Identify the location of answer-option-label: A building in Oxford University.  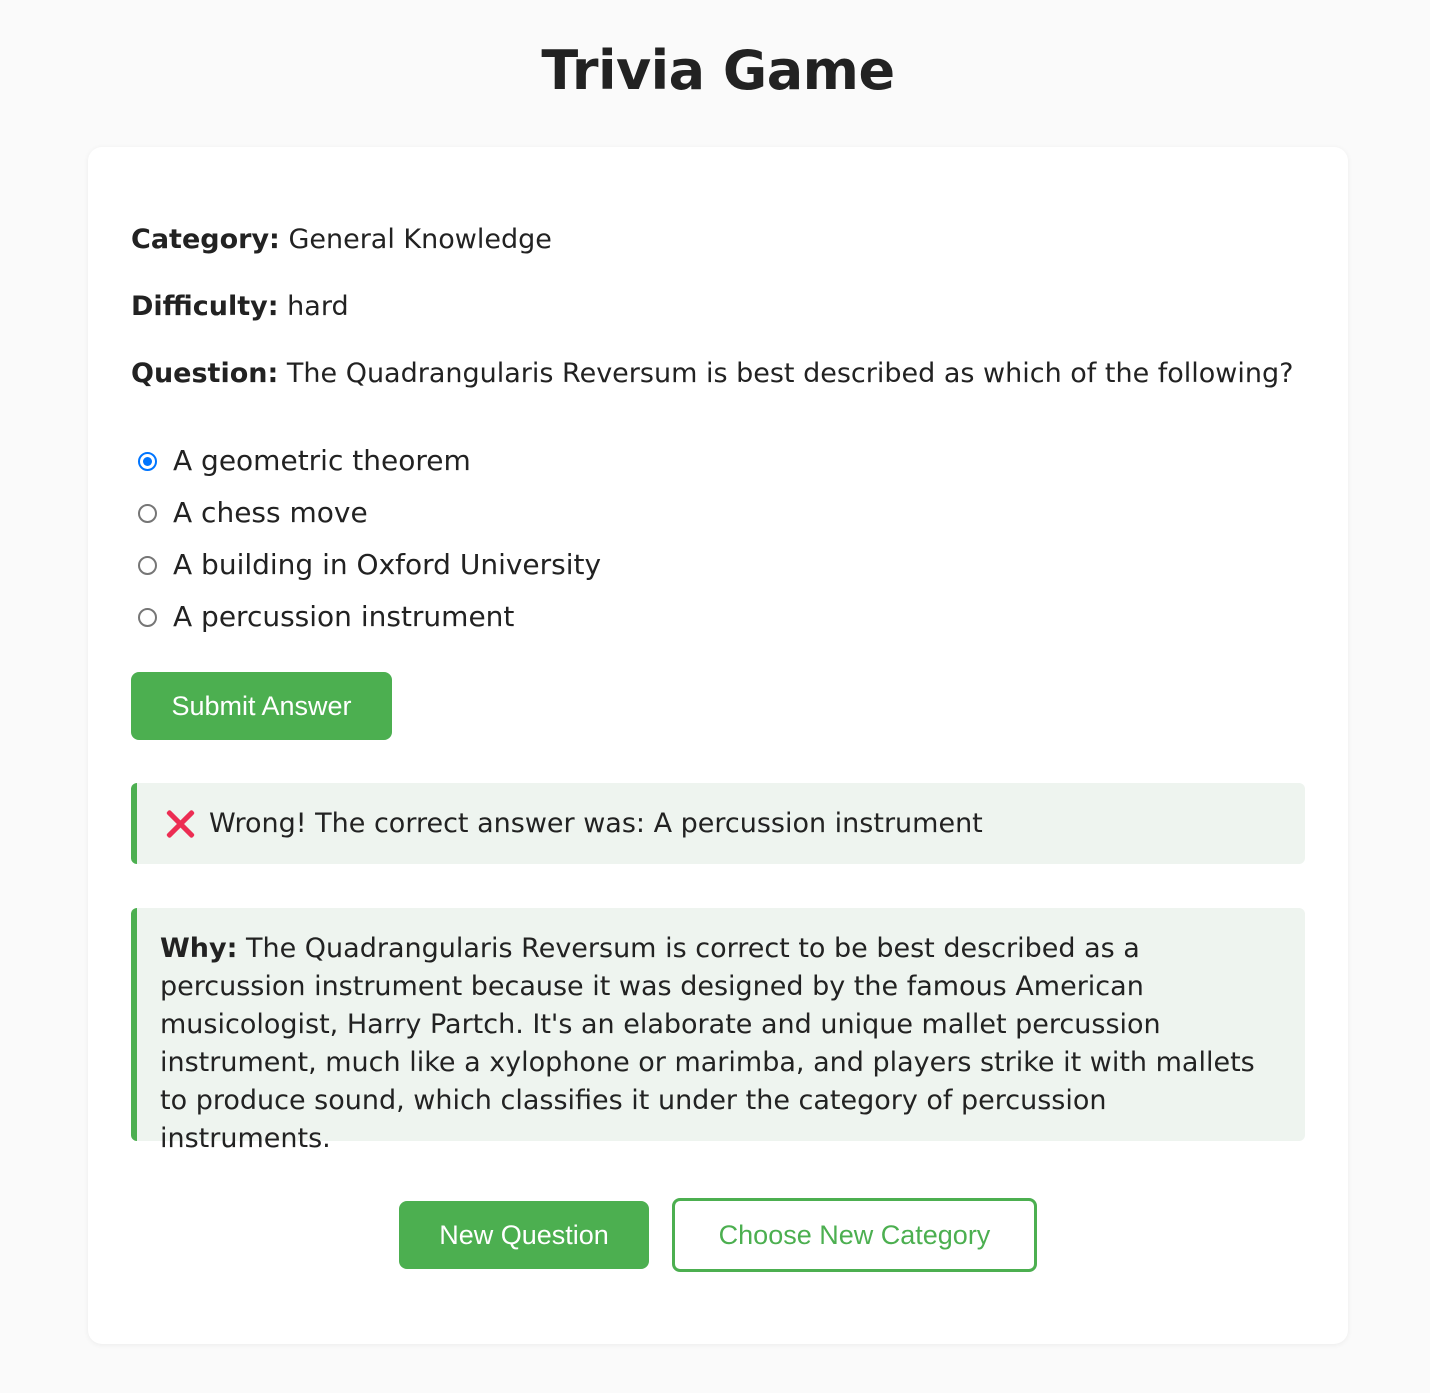
(387, 564).